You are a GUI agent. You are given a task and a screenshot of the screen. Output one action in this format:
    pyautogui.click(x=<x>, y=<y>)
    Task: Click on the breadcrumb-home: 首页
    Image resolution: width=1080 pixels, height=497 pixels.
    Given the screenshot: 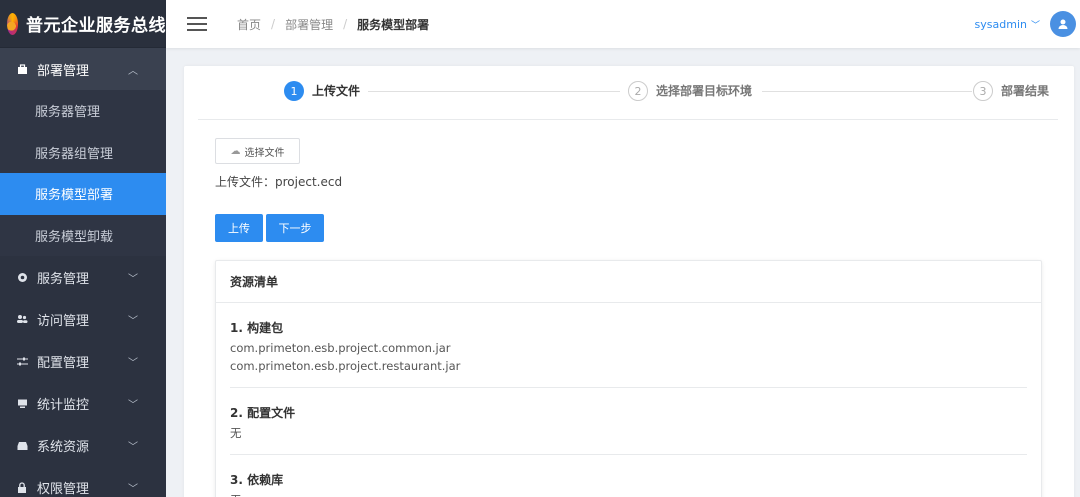 What is the action you would take?
    pyautogui.click(x=249, y=24)
    